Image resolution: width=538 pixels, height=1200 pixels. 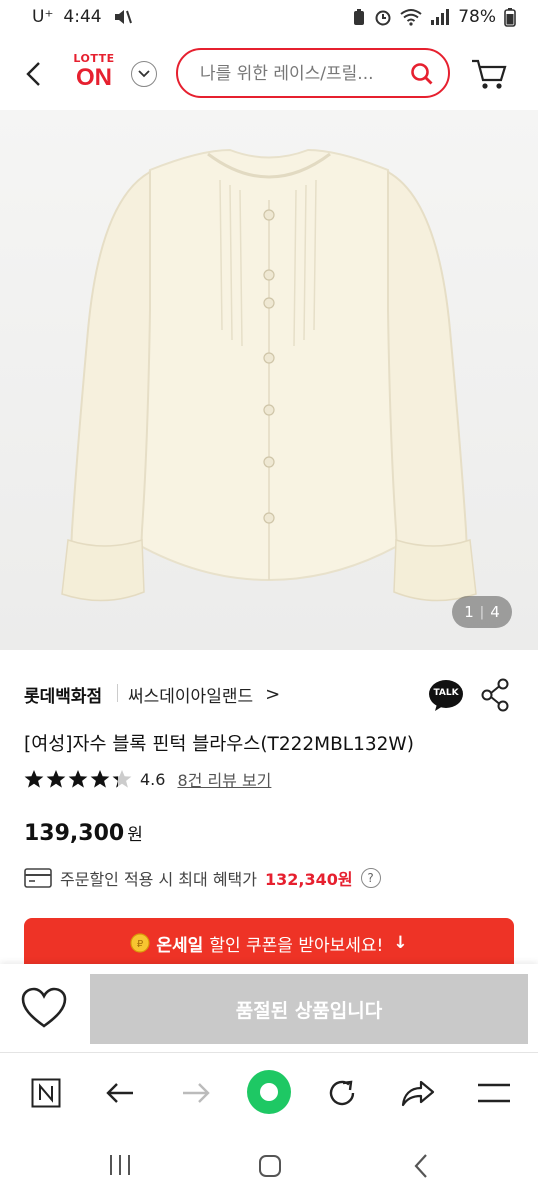 I want to click on recent-apps-icon, so click(x=120, y=1165).